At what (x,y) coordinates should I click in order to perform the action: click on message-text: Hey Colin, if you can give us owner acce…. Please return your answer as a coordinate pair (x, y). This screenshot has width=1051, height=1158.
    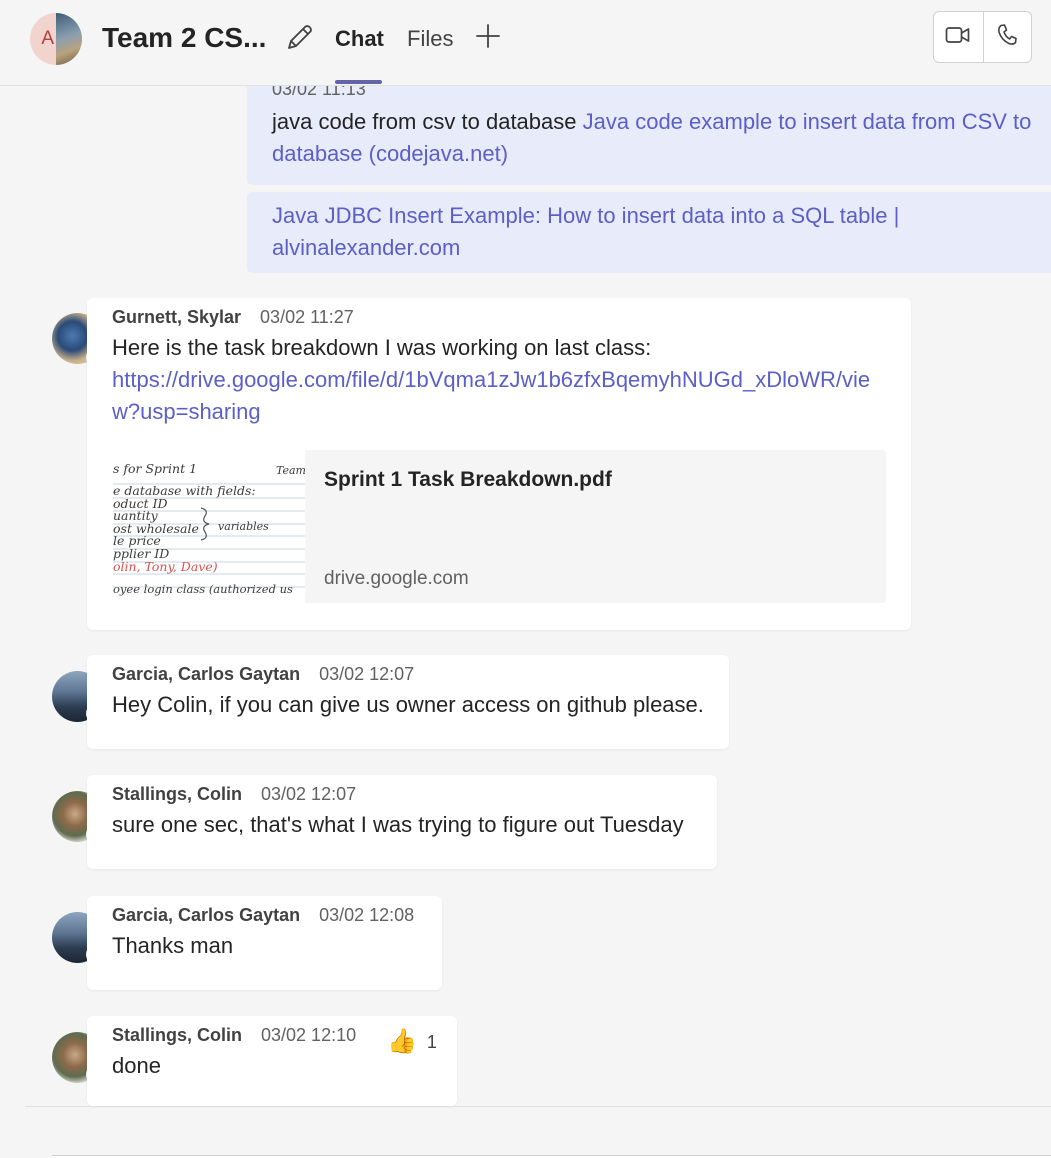
    Looking at the image, I should click on (408, 704).